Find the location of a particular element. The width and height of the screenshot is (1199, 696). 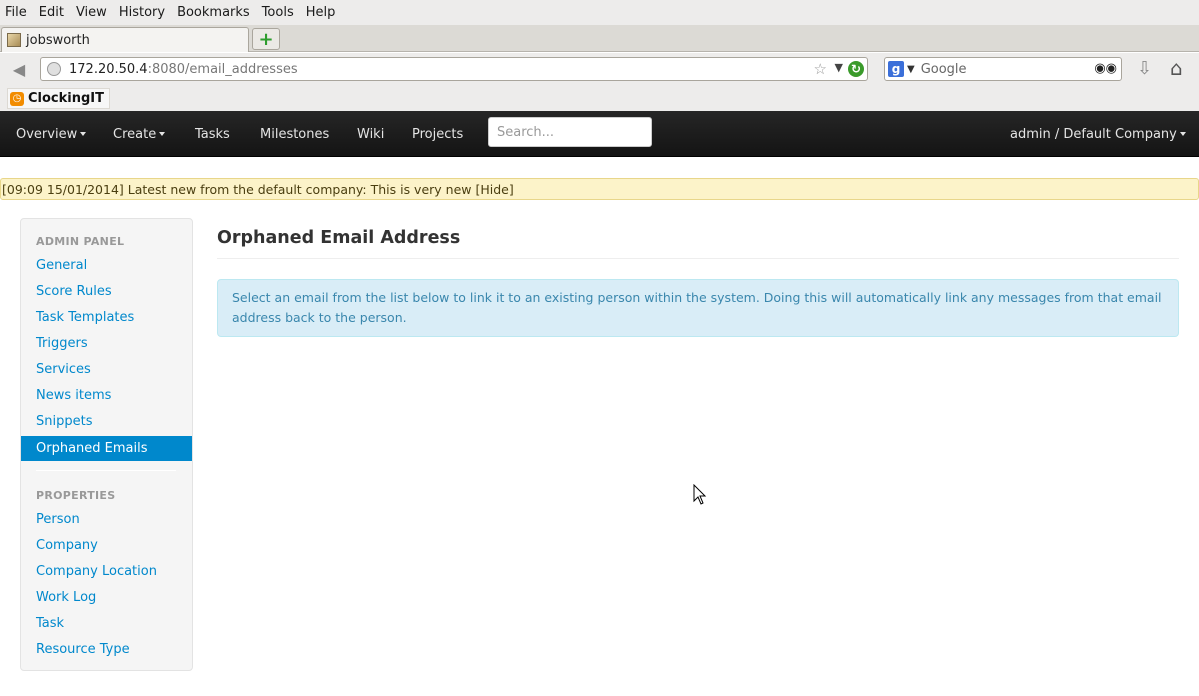

menu-tools: Tools is located at coordinates (278, 12).